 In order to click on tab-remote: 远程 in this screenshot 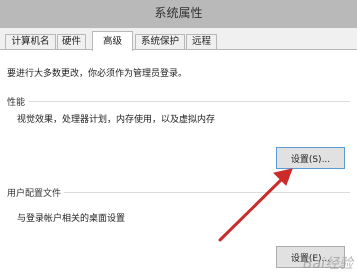, I will do `click(201, 41)`.